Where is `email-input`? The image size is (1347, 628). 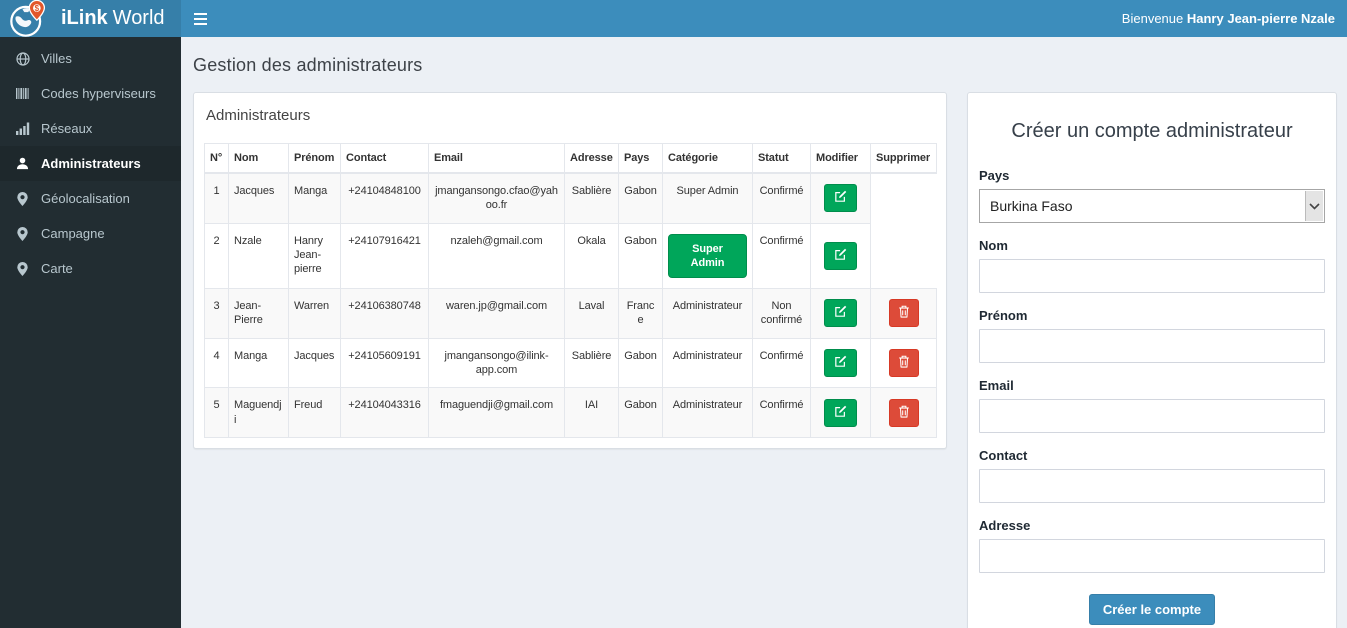
email-input is located at coordinates (1152, 416).